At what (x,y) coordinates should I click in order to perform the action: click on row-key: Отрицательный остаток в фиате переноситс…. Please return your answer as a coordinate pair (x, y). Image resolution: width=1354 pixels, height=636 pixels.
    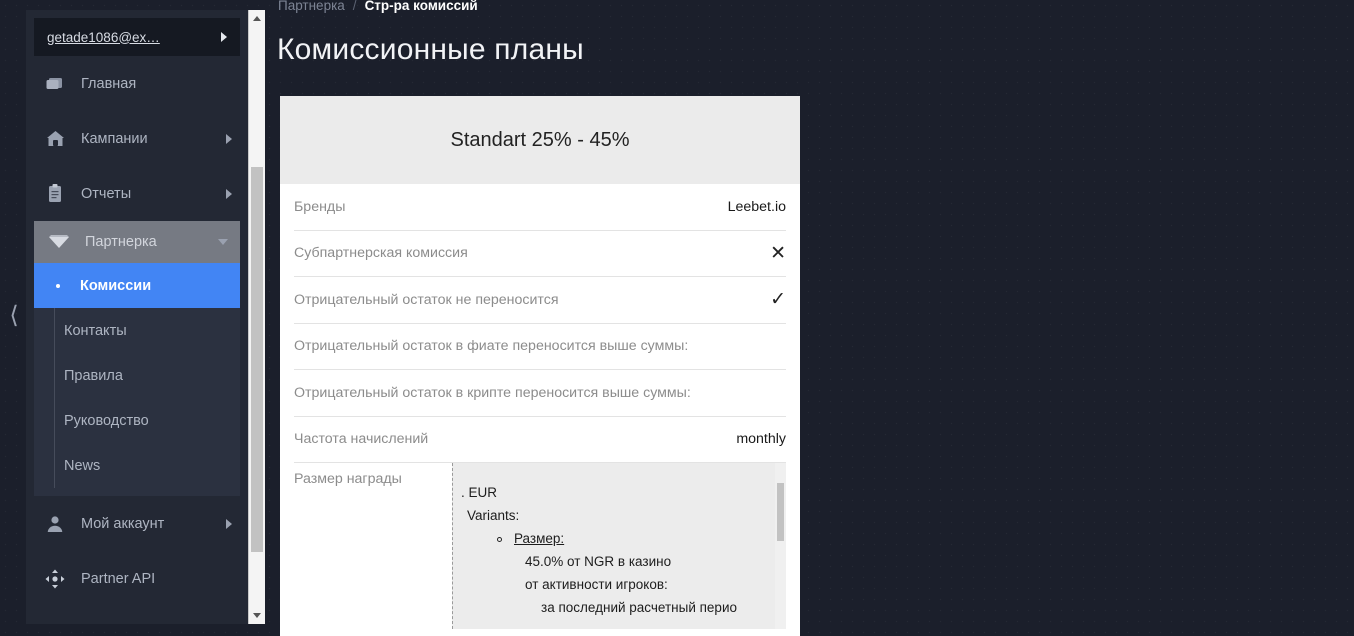
    Looking at the image, I should click on (491, 346).